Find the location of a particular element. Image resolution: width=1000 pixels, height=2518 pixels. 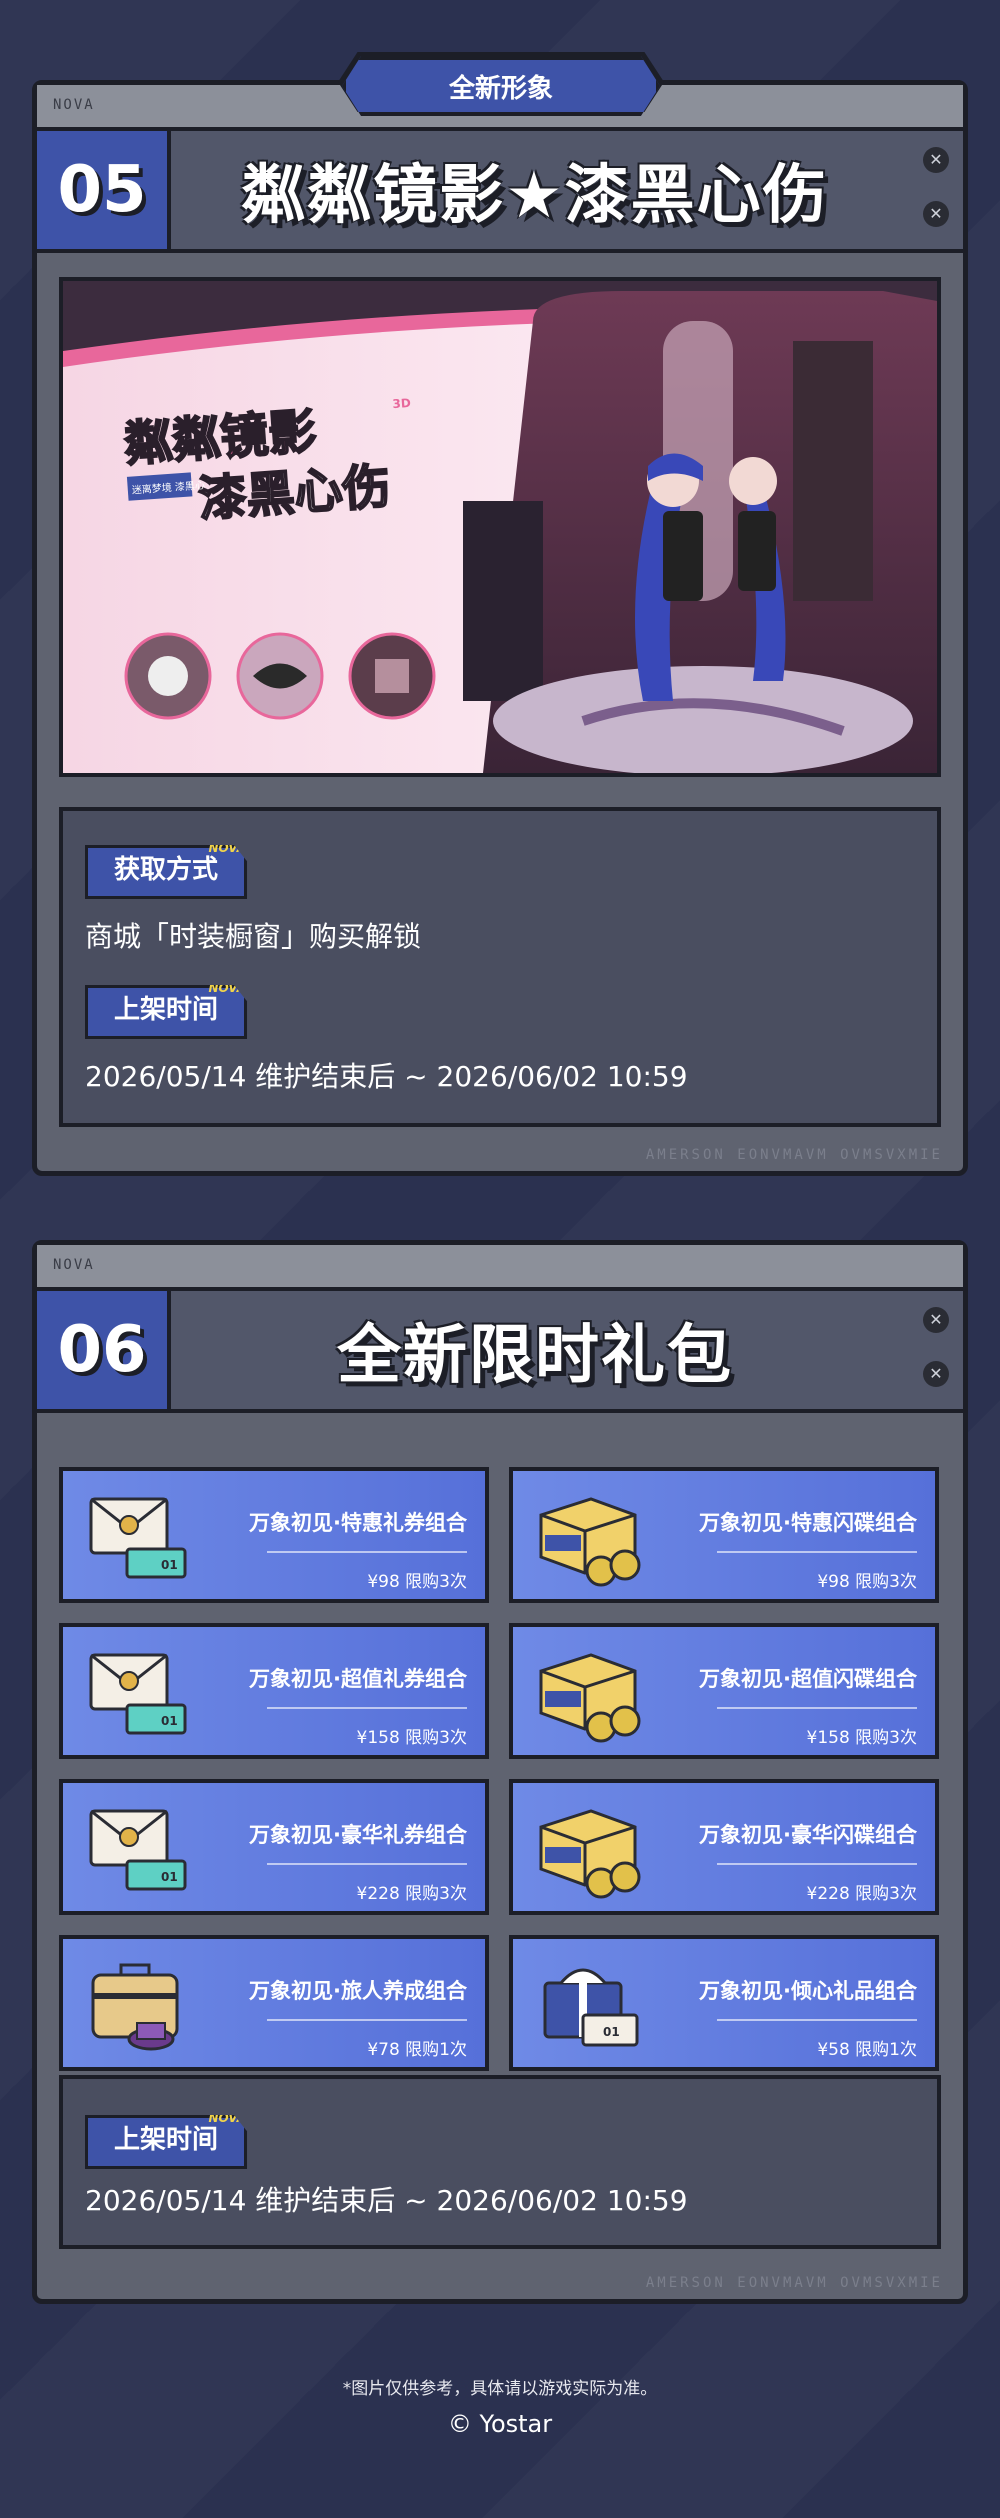

bundle-card: 万象初见·特惠闪碟组合 ¥98 限购3次 is located at coordinates (724, 1535).